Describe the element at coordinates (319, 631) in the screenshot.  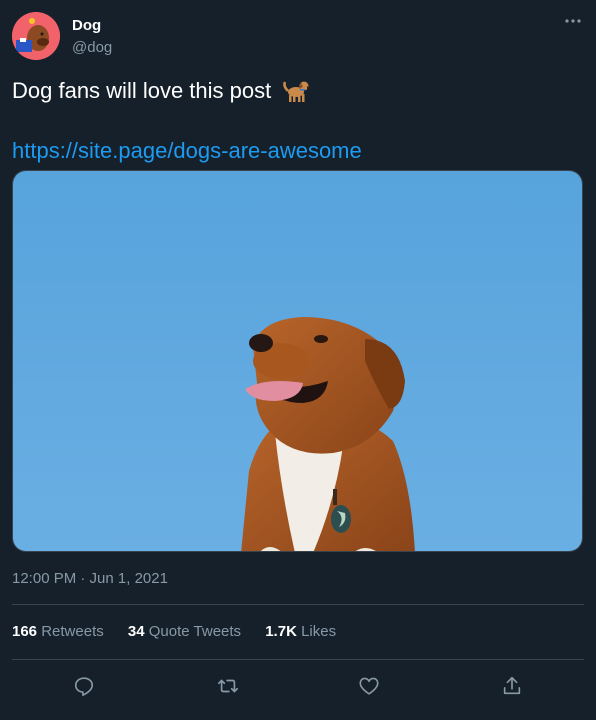
I see `likes-label: Likes` at that location.